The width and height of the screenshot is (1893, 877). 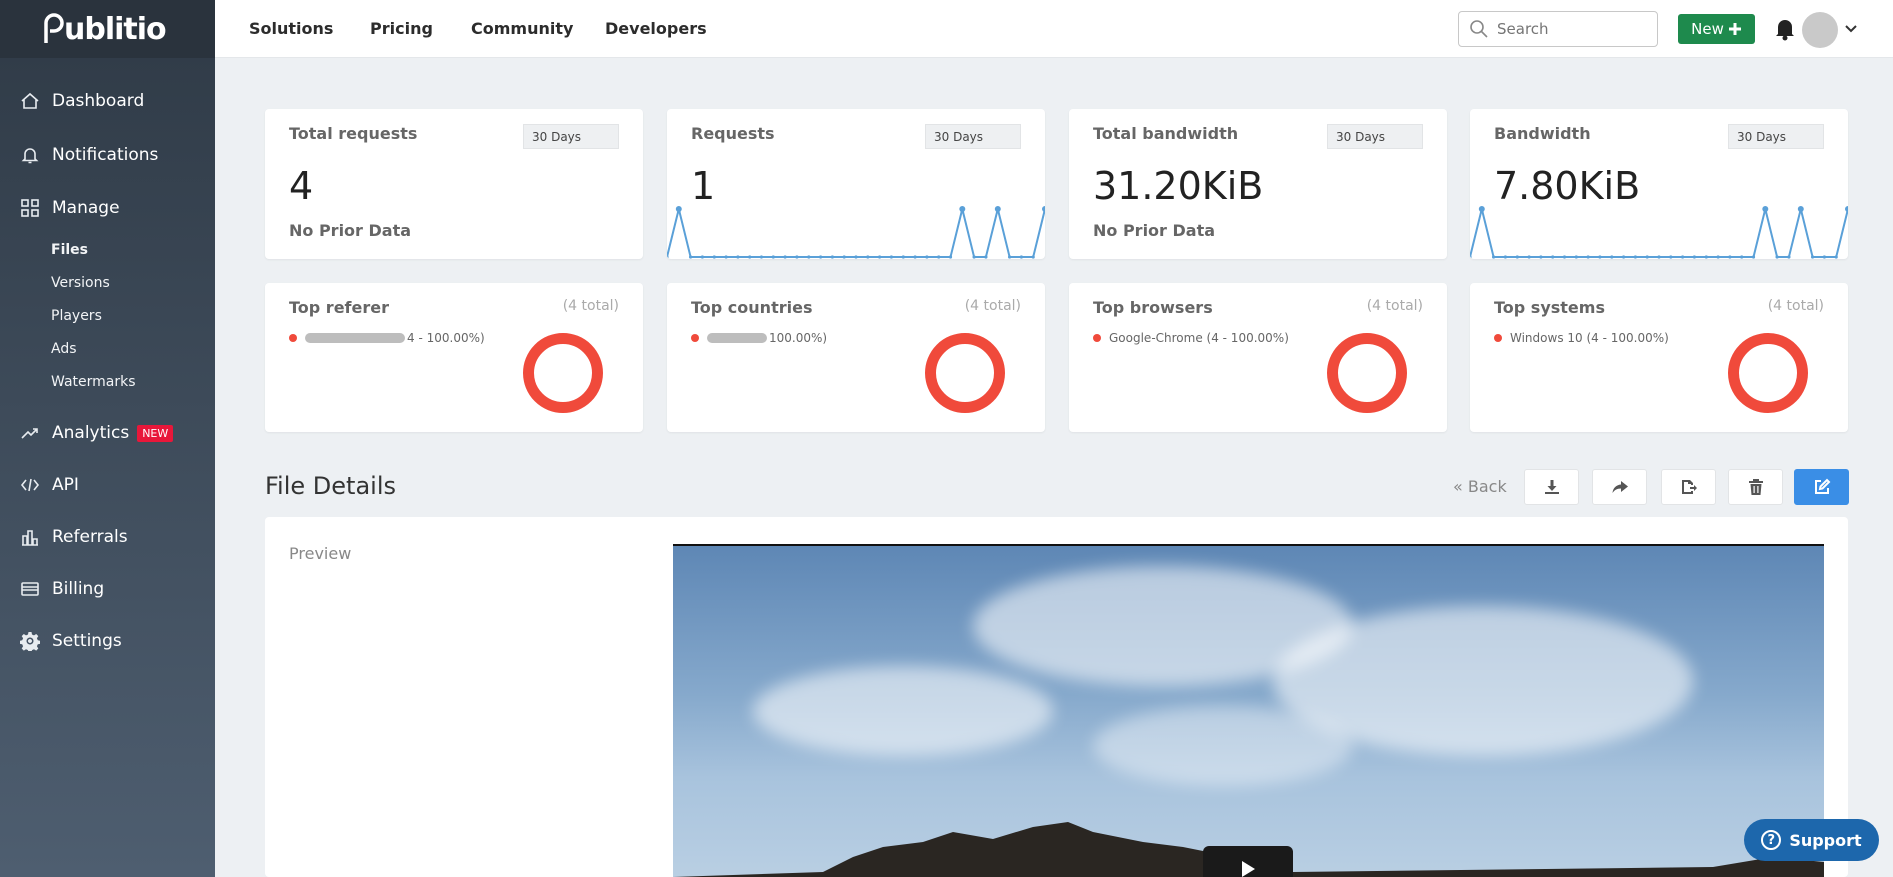 What do you see at coordinates (69, 250) in the screenshot?
I see `sidebar-subitem-files: Files` at bounding box center [69, 250].